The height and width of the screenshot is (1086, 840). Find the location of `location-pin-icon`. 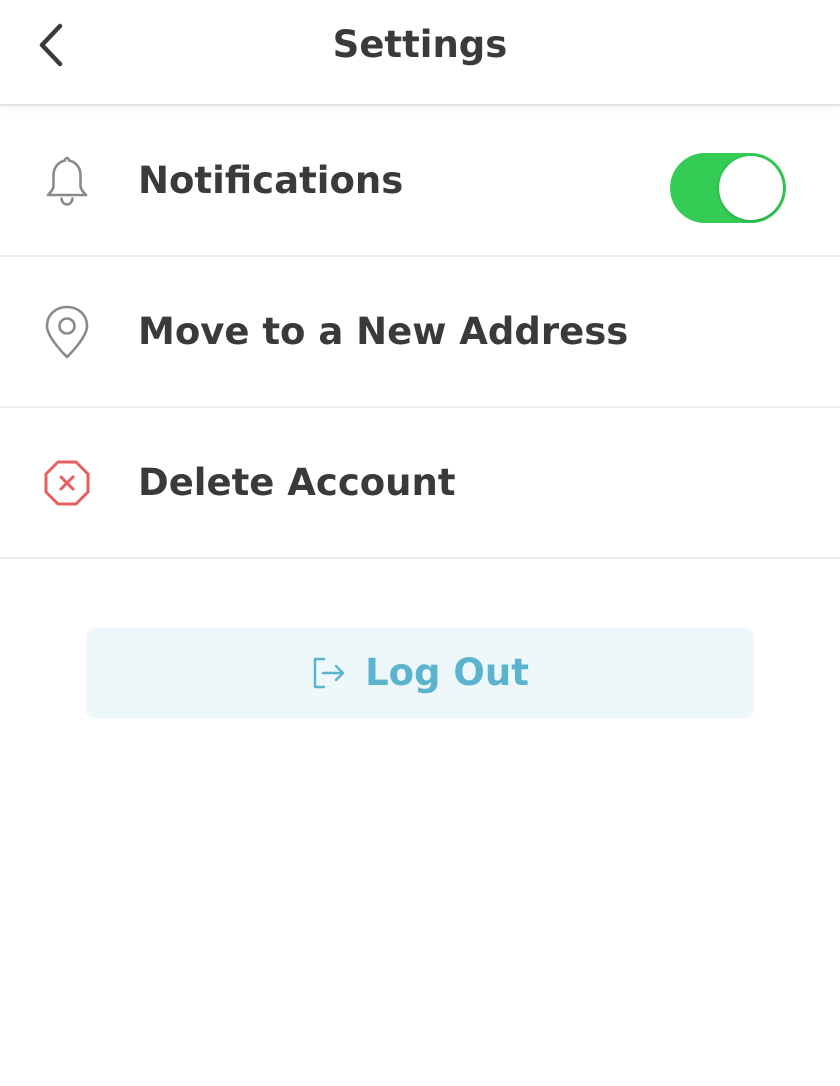

location-pin-icon is located at coordinates (67, 332).